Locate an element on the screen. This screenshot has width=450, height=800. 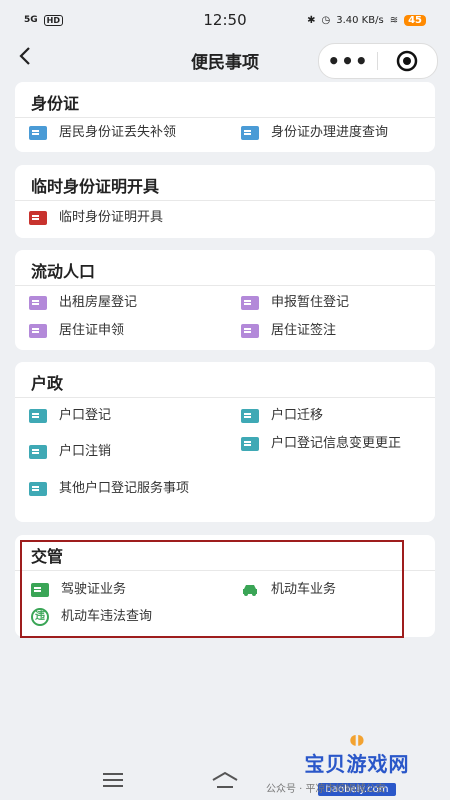
menu-icon is located at coordinates (113, 782).